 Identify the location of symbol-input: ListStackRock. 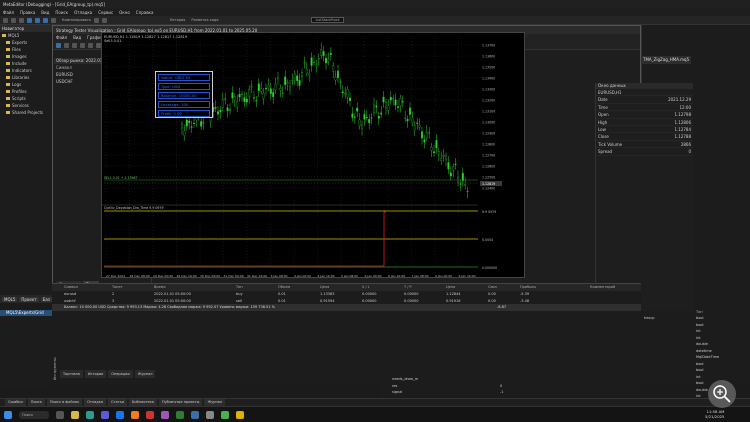
(327, 20).